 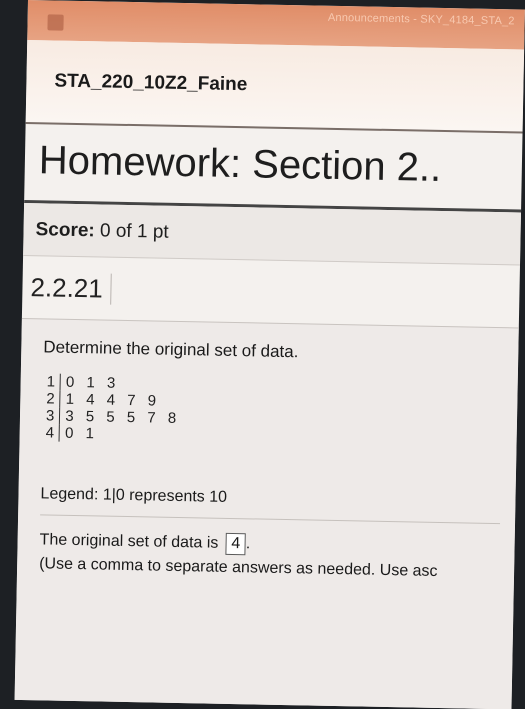 I want to click on score-bar: Score: 0 of 1 pt, so click(x=272, y=234).